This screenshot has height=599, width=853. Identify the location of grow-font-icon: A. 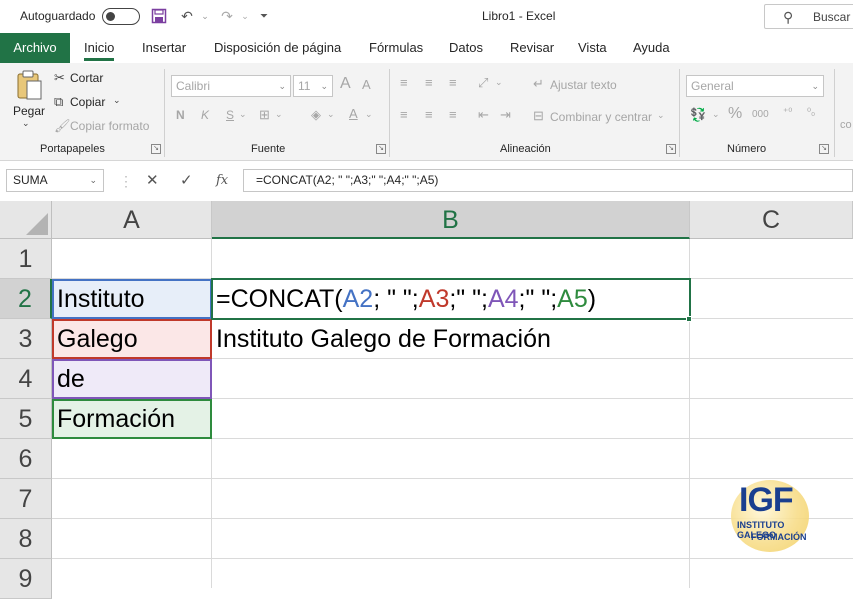
(345, 84).